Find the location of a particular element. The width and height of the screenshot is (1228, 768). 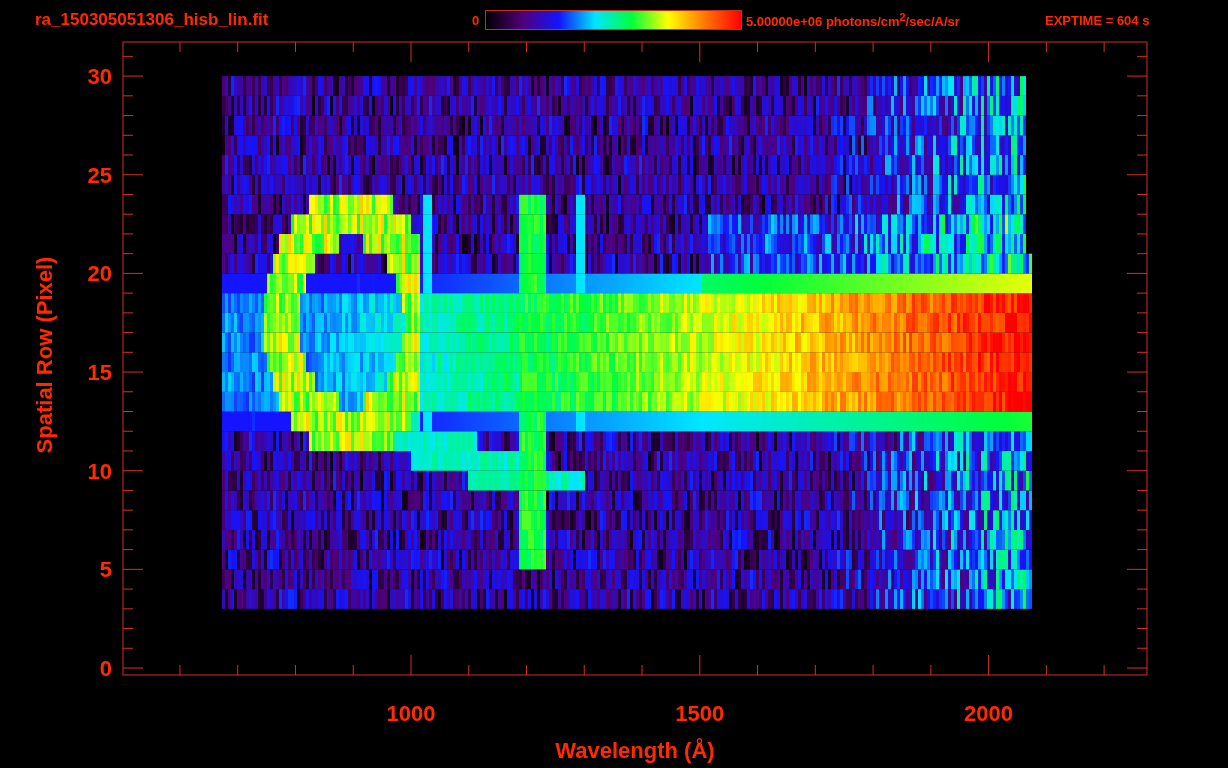

colorbar-max-label: 5.00000e+06 photons/cm$^{2}$/sec/A/sr is located at coordinates (853, 20).